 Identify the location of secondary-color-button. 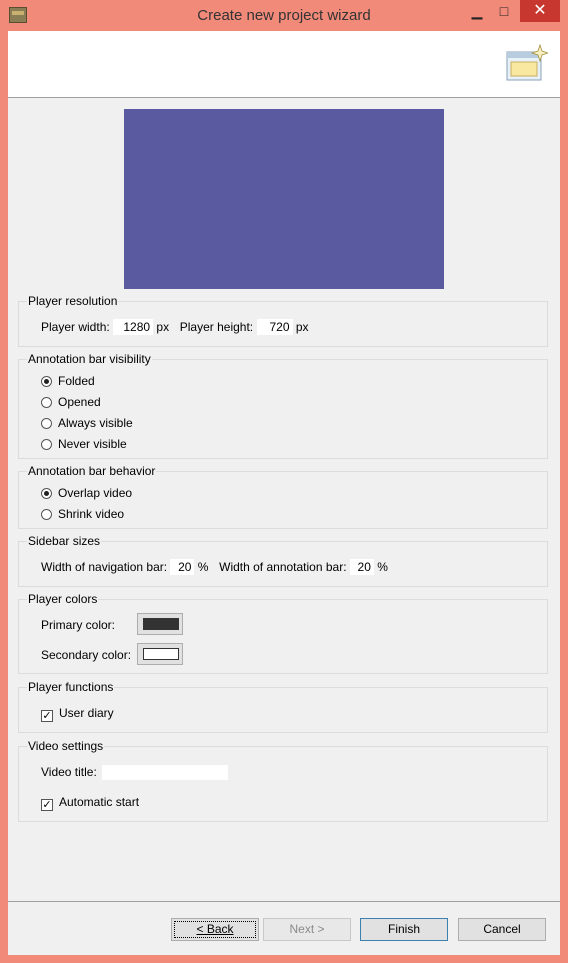
(160, 654).